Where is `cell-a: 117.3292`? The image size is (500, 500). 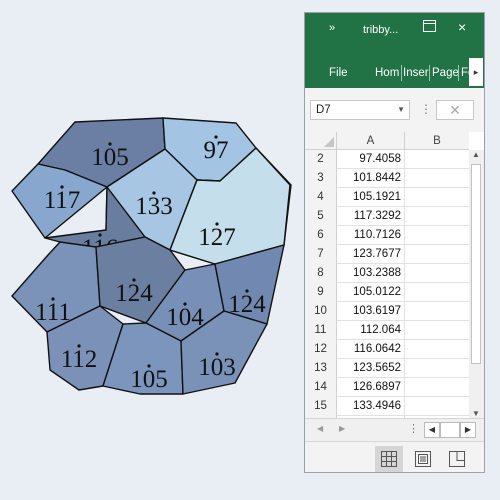
cell-a: 117.3292 is located at coordinates (371, 216).